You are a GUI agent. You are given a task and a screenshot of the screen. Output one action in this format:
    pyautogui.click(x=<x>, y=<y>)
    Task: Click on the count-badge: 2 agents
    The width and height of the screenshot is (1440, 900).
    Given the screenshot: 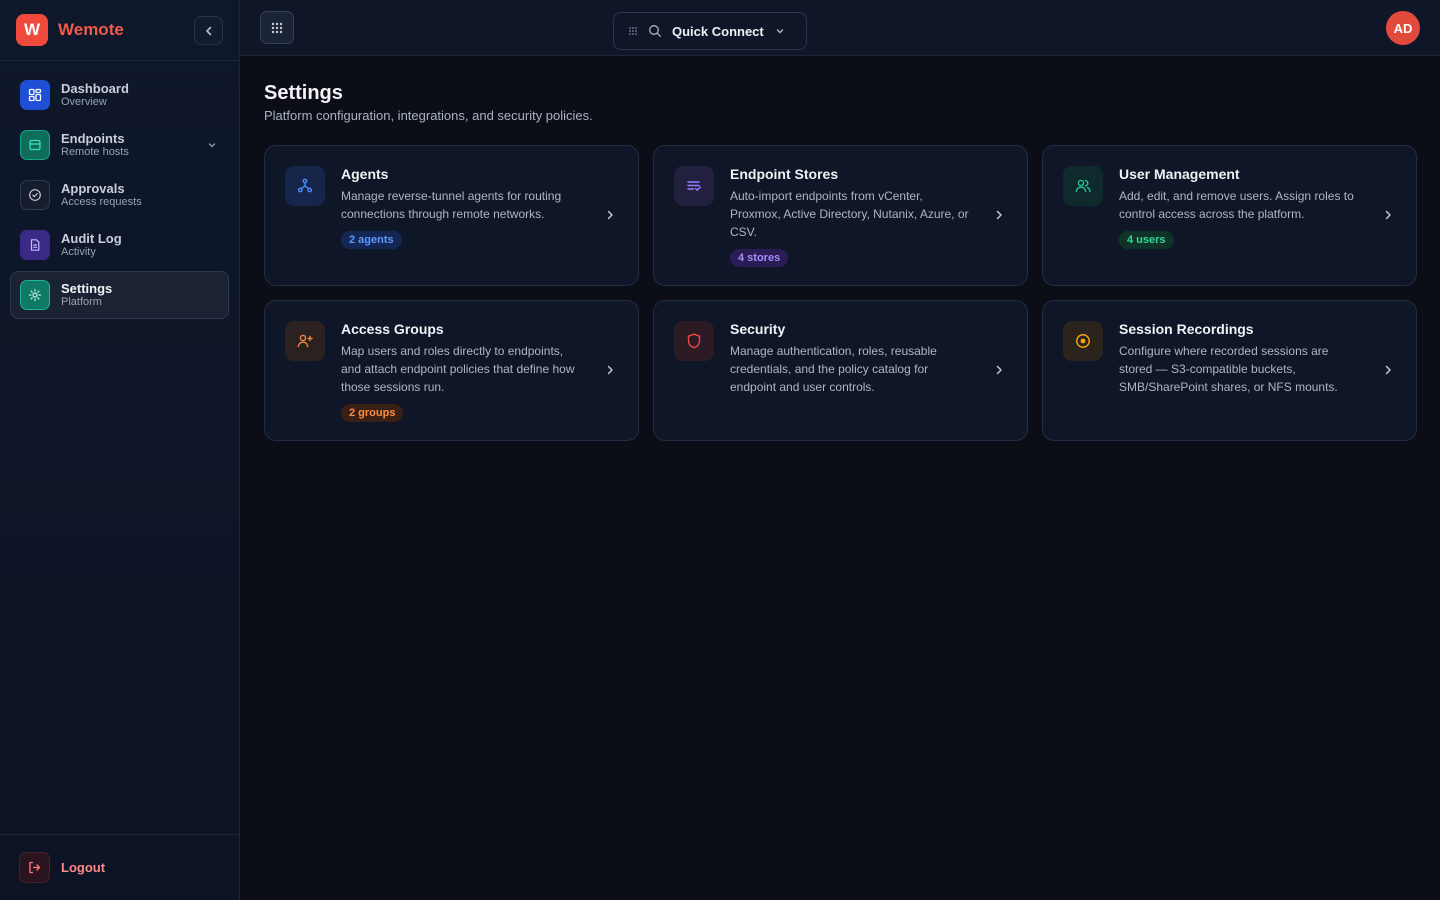 What is the action you would take?
    pyautogui.click(x=371, y=240)
    